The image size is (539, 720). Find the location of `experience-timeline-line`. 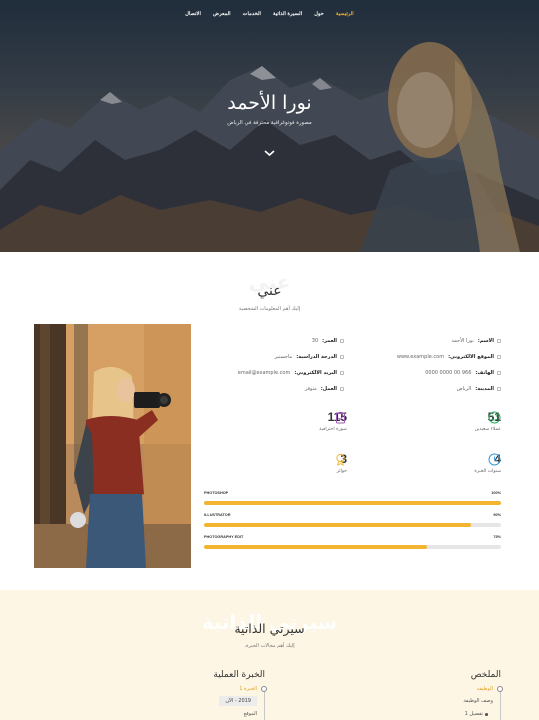

experience-timeline-line is located at coordinates (264, 705).